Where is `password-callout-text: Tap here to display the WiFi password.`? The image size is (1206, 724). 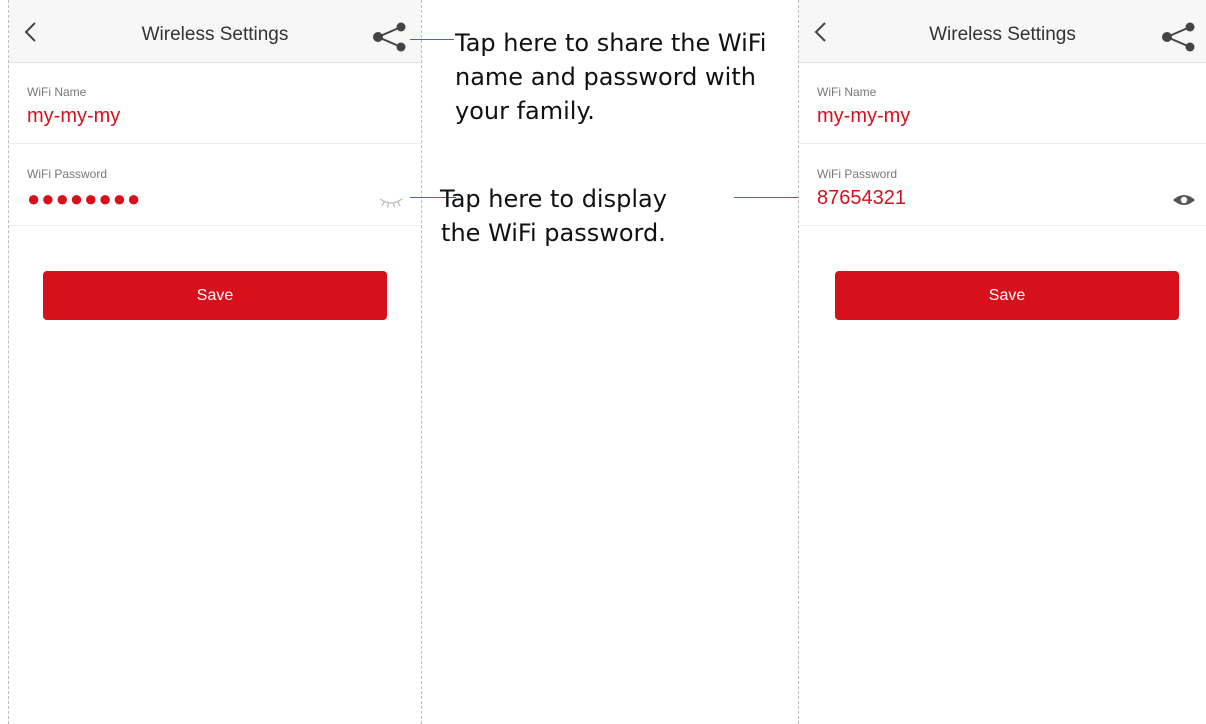
password-callout-text: Tap here to display the WiFi password. is located at coordinates (553, 216).